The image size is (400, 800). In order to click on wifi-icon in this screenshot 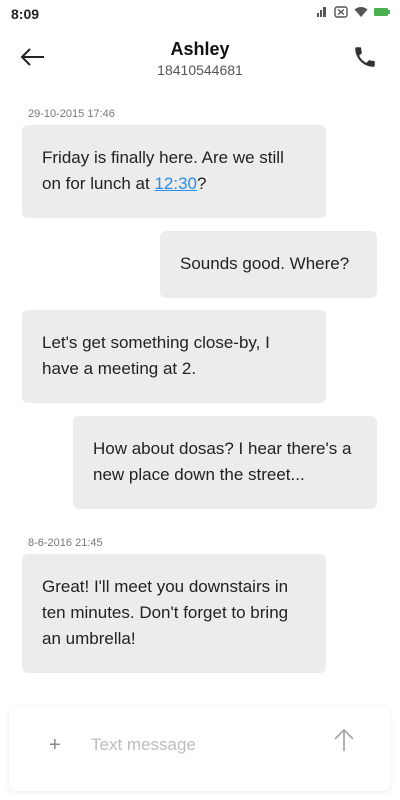, I will do `click(361, 12)`.